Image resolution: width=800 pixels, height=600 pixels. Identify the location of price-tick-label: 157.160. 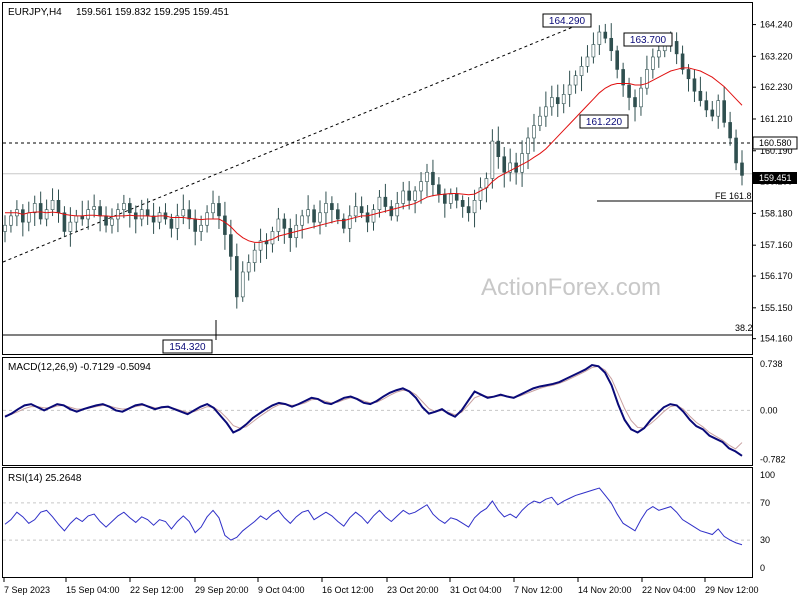
(776, 245).